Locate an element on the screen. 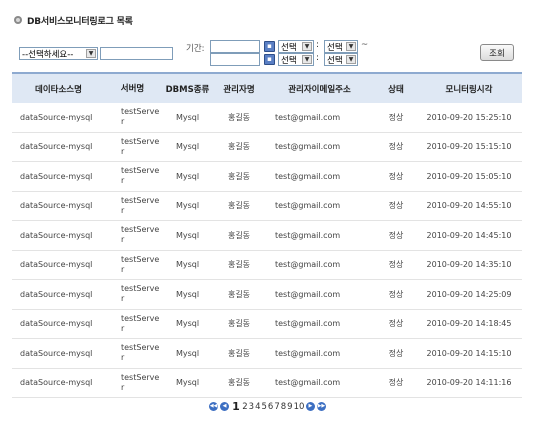  cell-monitor-time: 2010-09-20 15:15:10 is located at coordinates (469, 147).